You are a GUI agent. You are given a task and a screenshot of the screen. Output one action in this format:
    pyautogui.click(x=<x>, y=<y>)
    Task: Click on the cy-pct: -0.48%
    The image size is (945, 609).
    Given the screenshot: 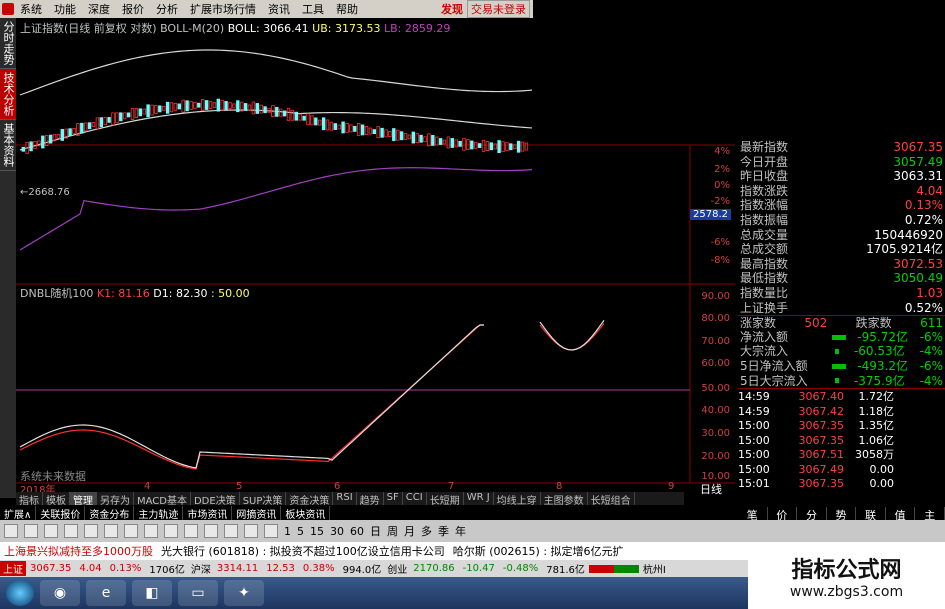 What is the action you would take?
    pyautogui.click(x=520, y=568)
    